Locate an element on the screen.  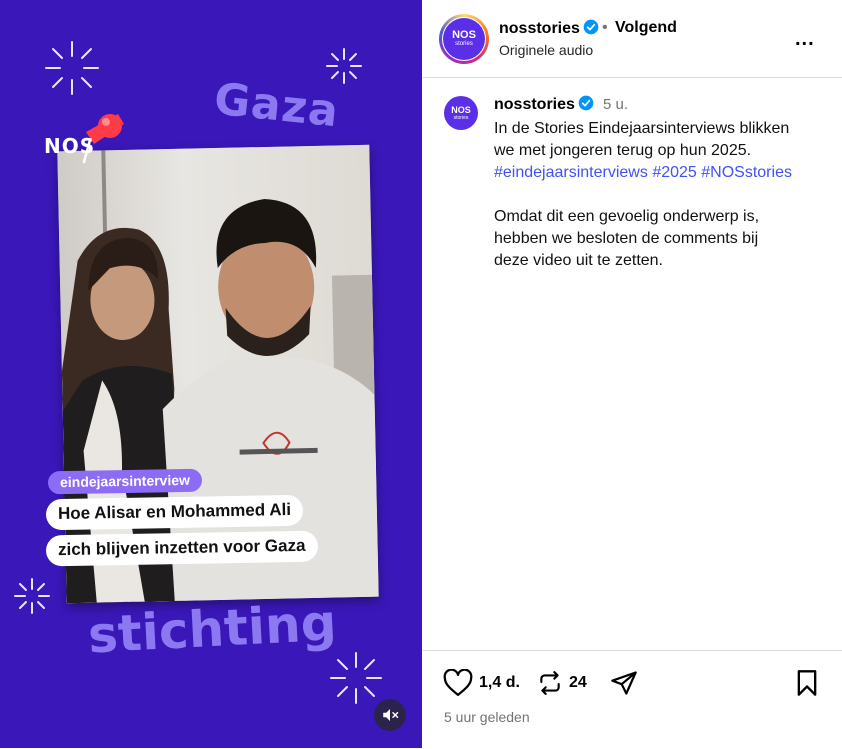
video-subtitle-line-1: Hoe Alisar en Mohammed Ali is located at coordinates (174, 512).